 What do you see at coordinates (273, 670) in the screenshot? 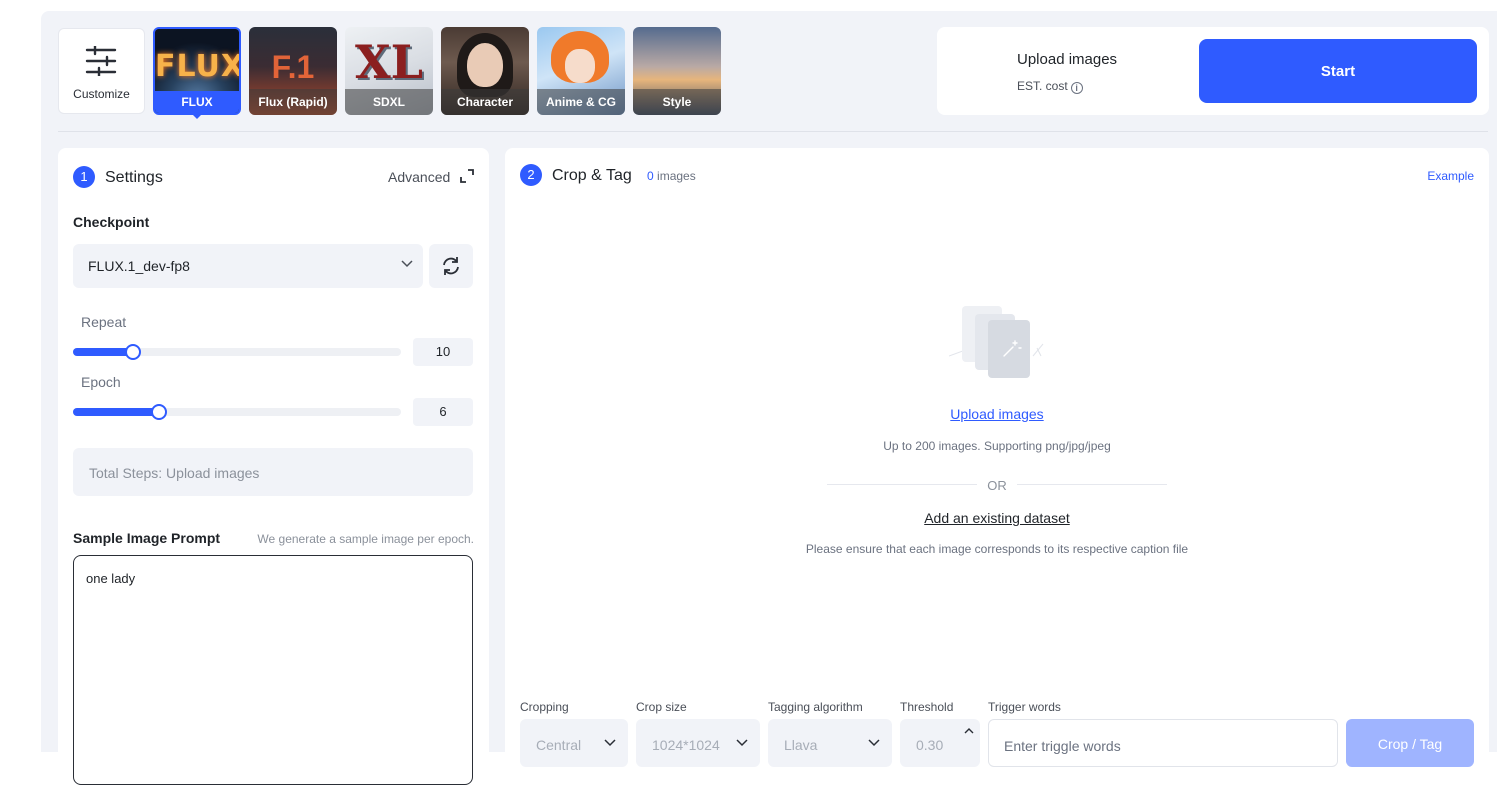
I see `sample-prompt-input` at bounding box center [273, 670].